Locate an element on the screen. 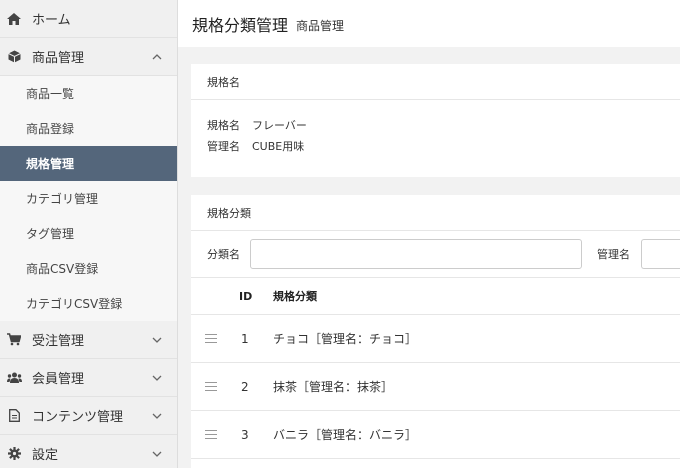 This screenshot has width=680, height=468. sidebar-item-label: コンテンツ管理 is located at coordinates (78, 417).